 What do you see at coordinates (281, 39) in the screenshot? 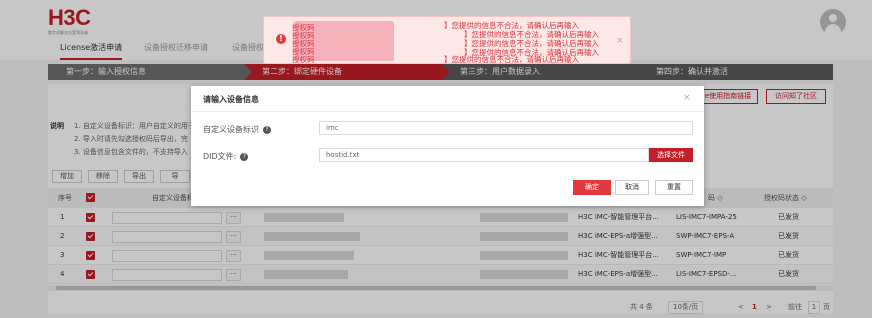
I see `error-icon: !` at bounding box center [281, 39].